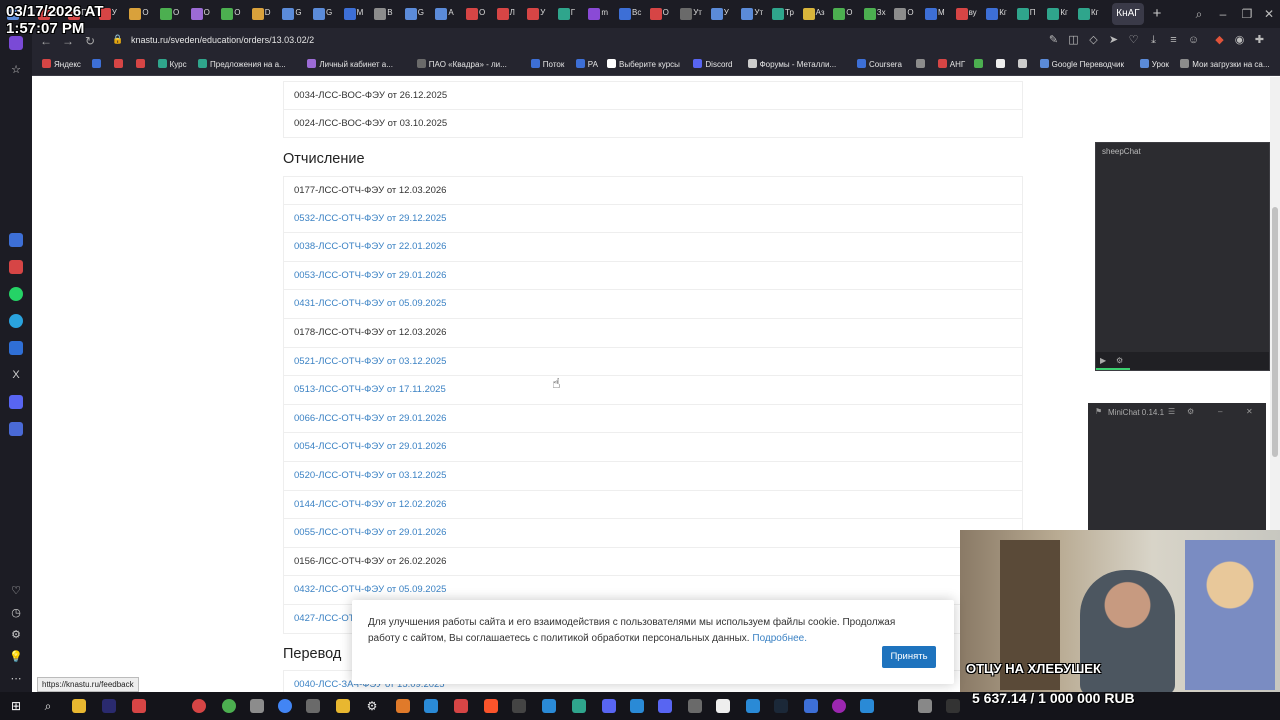 This screenshot has height=720, width=1280. Describe the element at coordinates (1199, 14) in the screenshot. I see `search-tabs-icon: ⌕` at that location.